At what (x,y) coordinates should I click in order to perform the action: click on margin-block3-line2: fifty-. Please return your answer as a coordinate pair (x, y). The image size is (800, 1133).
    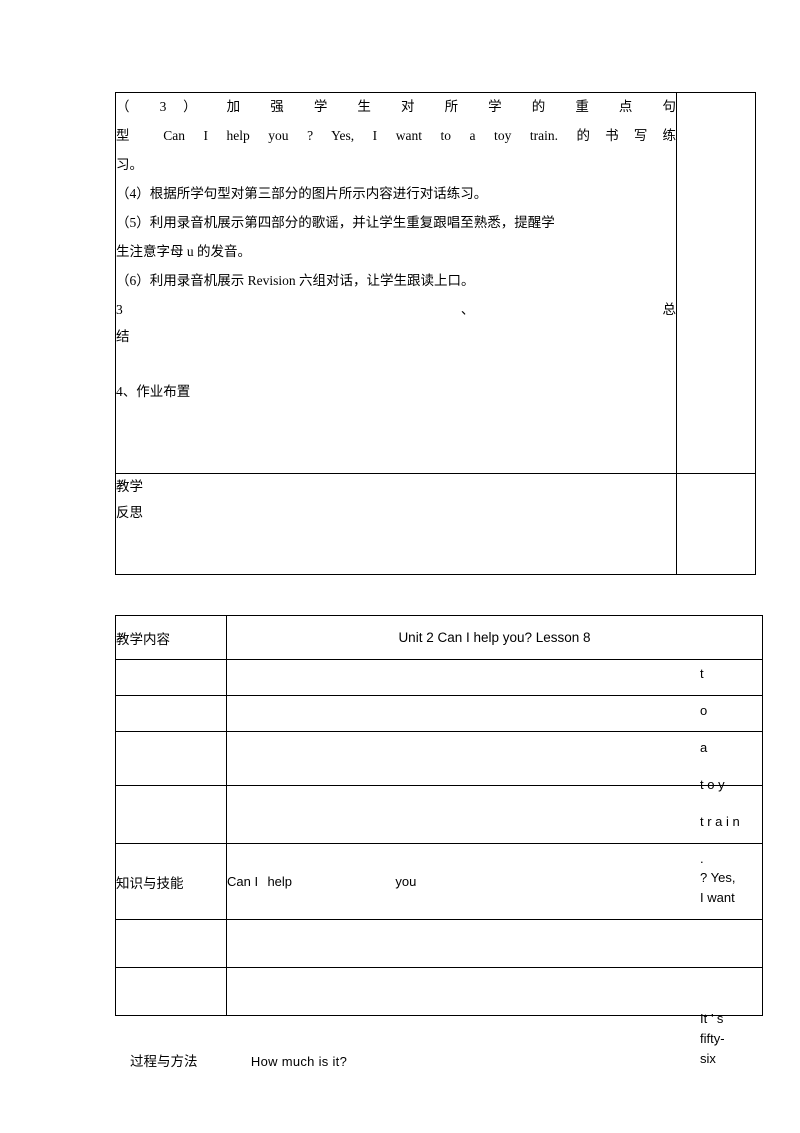
    Looking at the image, I should click on (712, 1038).